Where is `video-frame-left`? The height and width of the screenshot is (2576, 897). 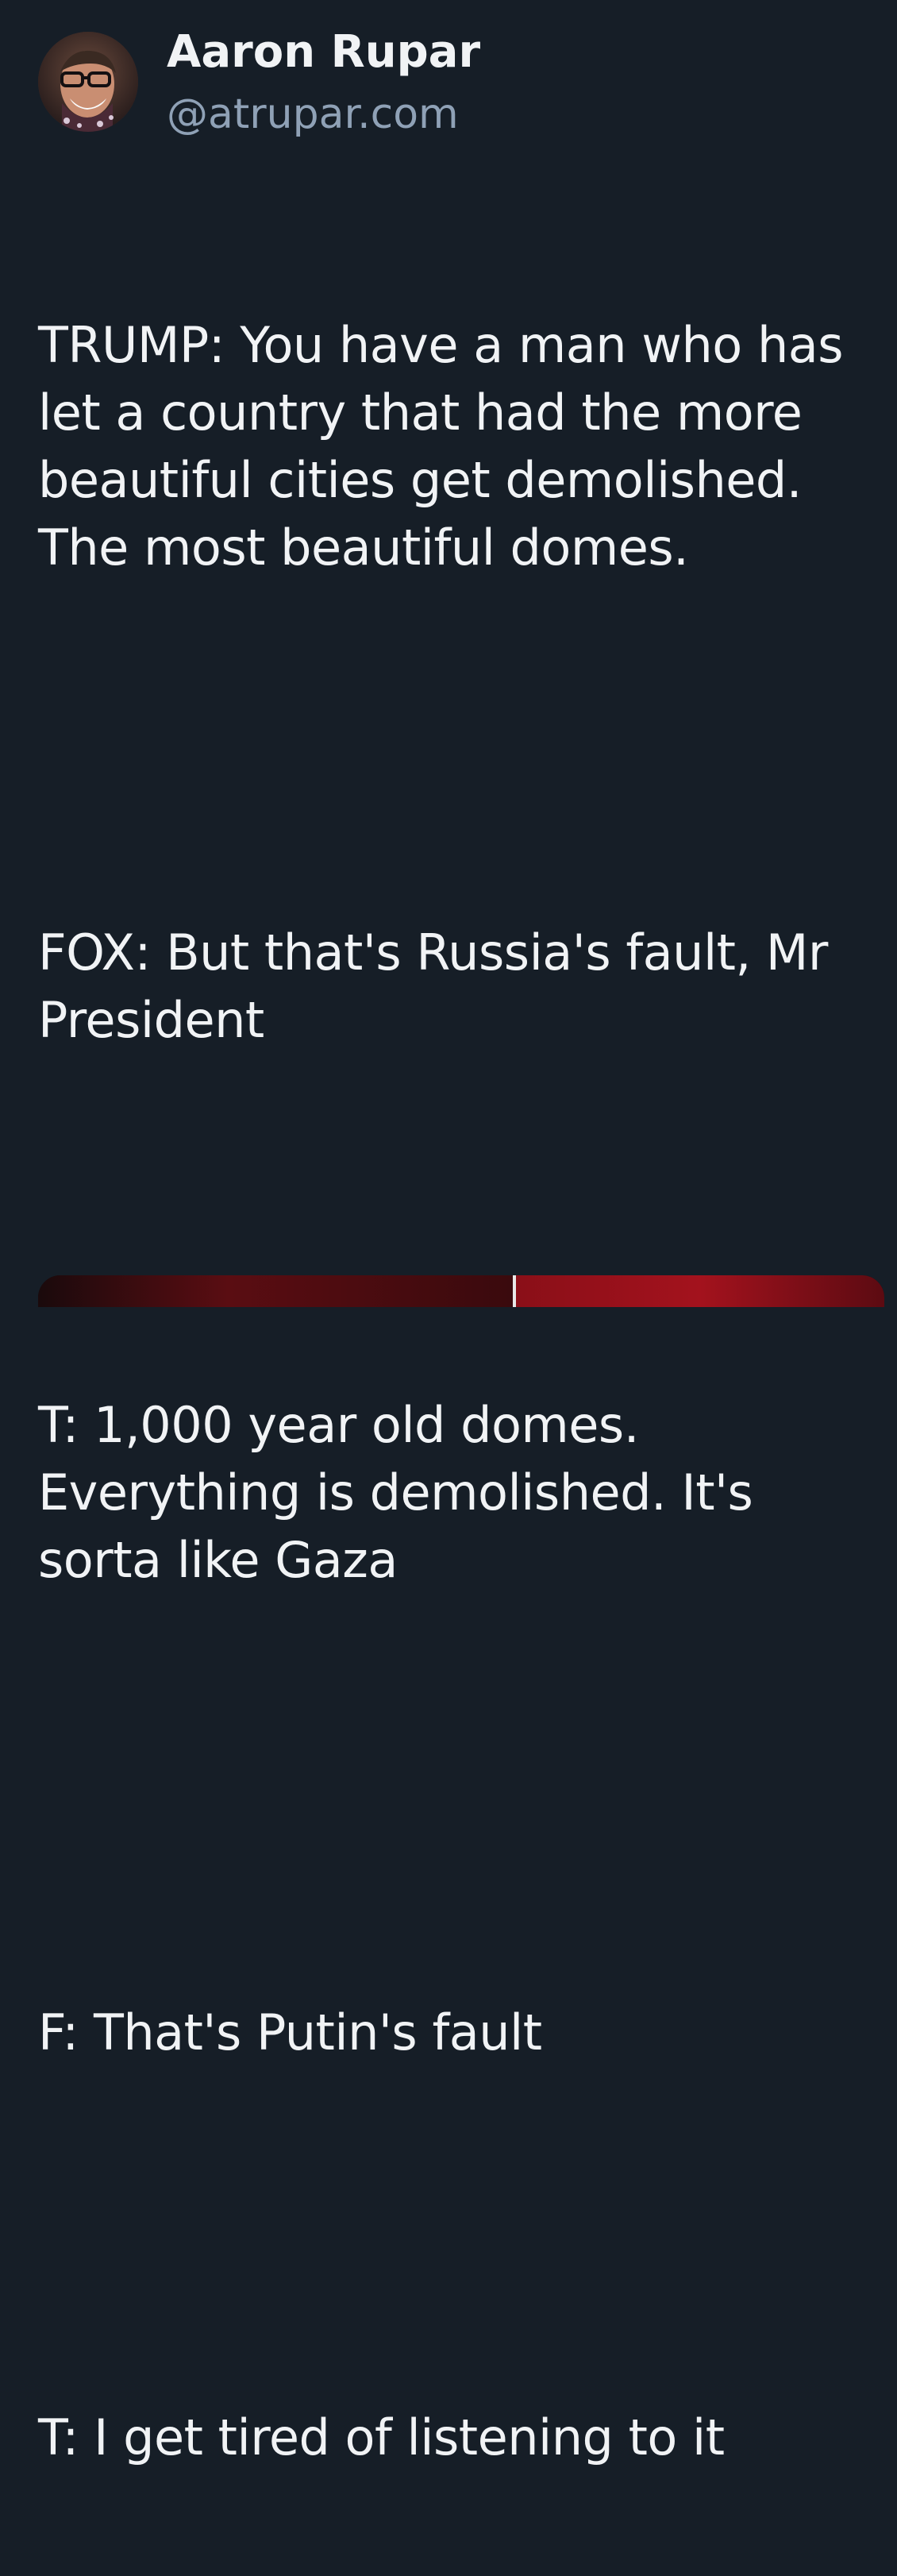 video-frame-left is located at coordinates (275, 1291).